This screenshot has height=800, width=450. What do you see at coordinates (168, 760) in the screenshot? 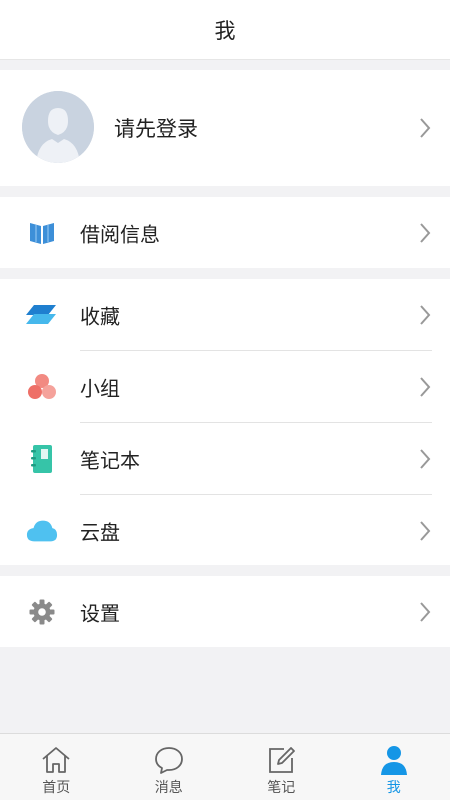
I see `message-icon` at bounding box center [168, 760].